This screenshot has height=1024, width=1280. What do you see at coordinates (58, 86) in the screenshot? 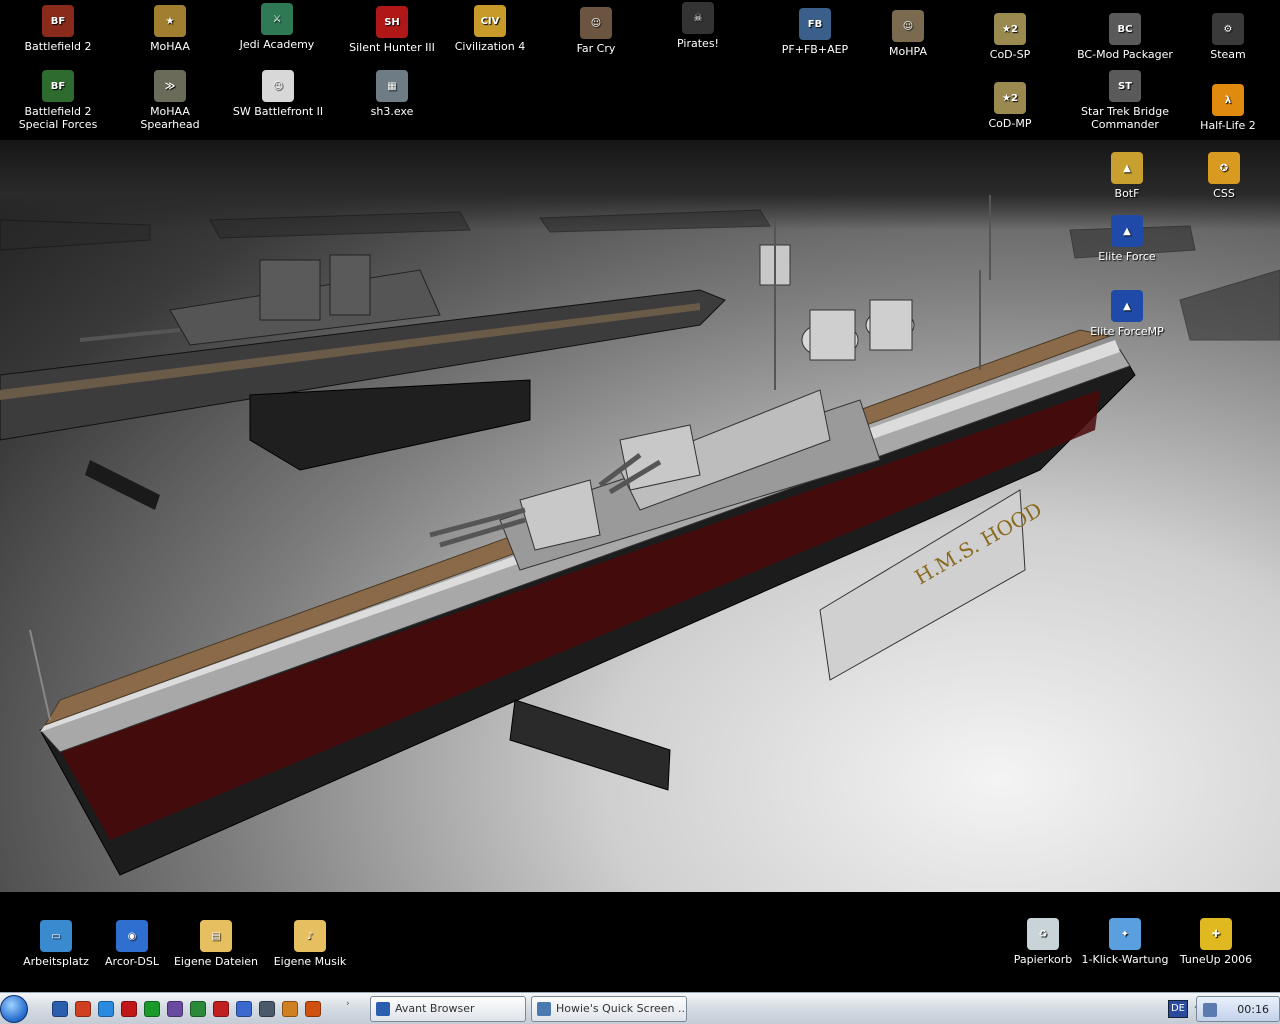
I see `bf2-special-forces-icon: BF` at bounding box center [58, 86].